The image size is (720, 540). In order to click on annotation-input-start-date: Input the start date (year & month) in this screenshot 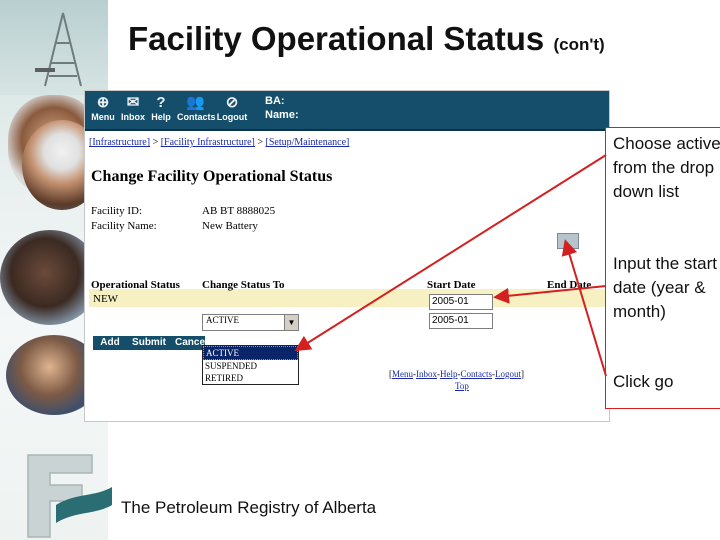, I will do `click(665, 287)`.